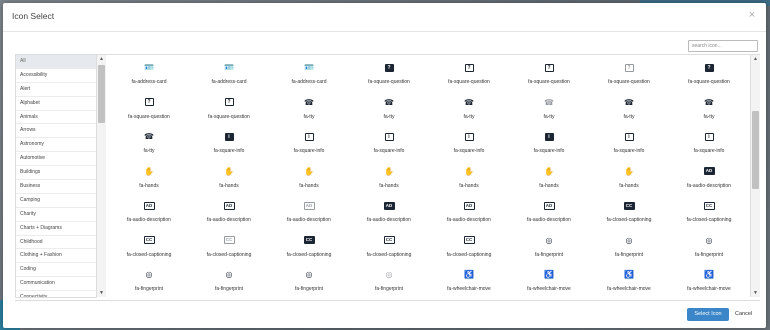  I want to click on category-item: Automotive, so click(56, 159).